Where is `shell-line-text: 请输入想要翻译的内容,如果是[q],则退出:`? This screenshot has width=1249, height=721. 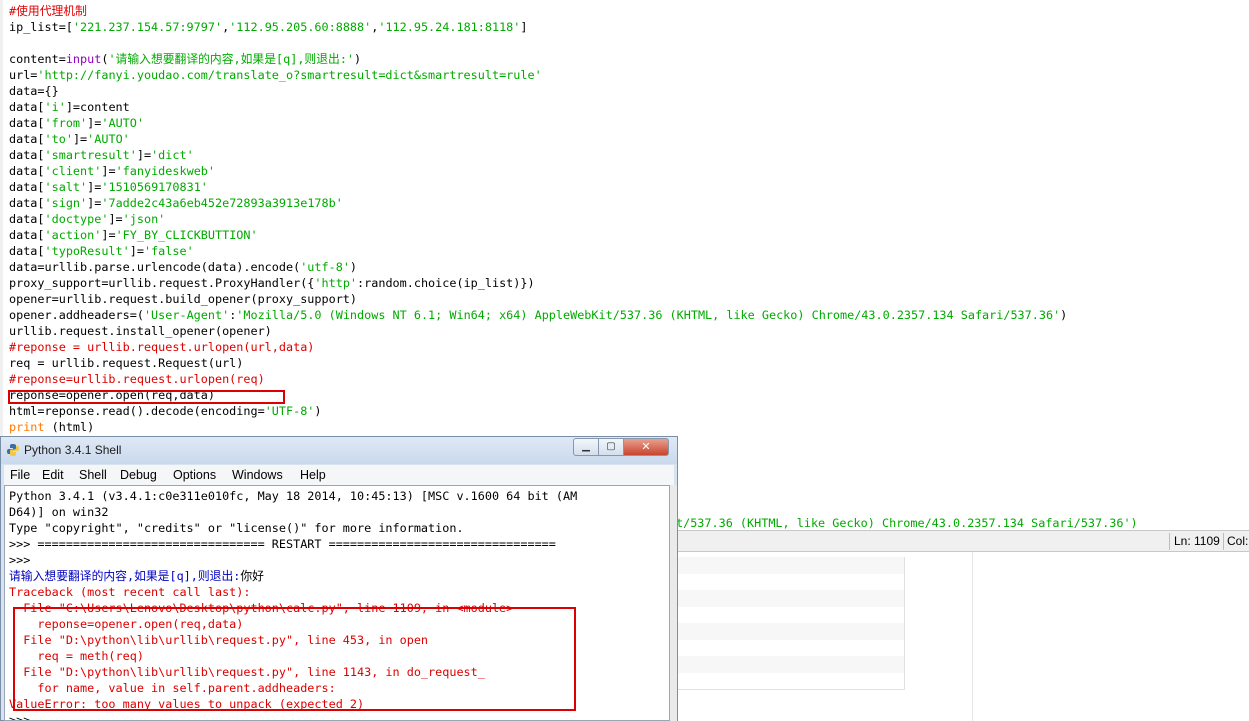 shell-line-text: 请输入想要翻译的内容,如果是[q],则退出: is located at coordinates (125, 576).